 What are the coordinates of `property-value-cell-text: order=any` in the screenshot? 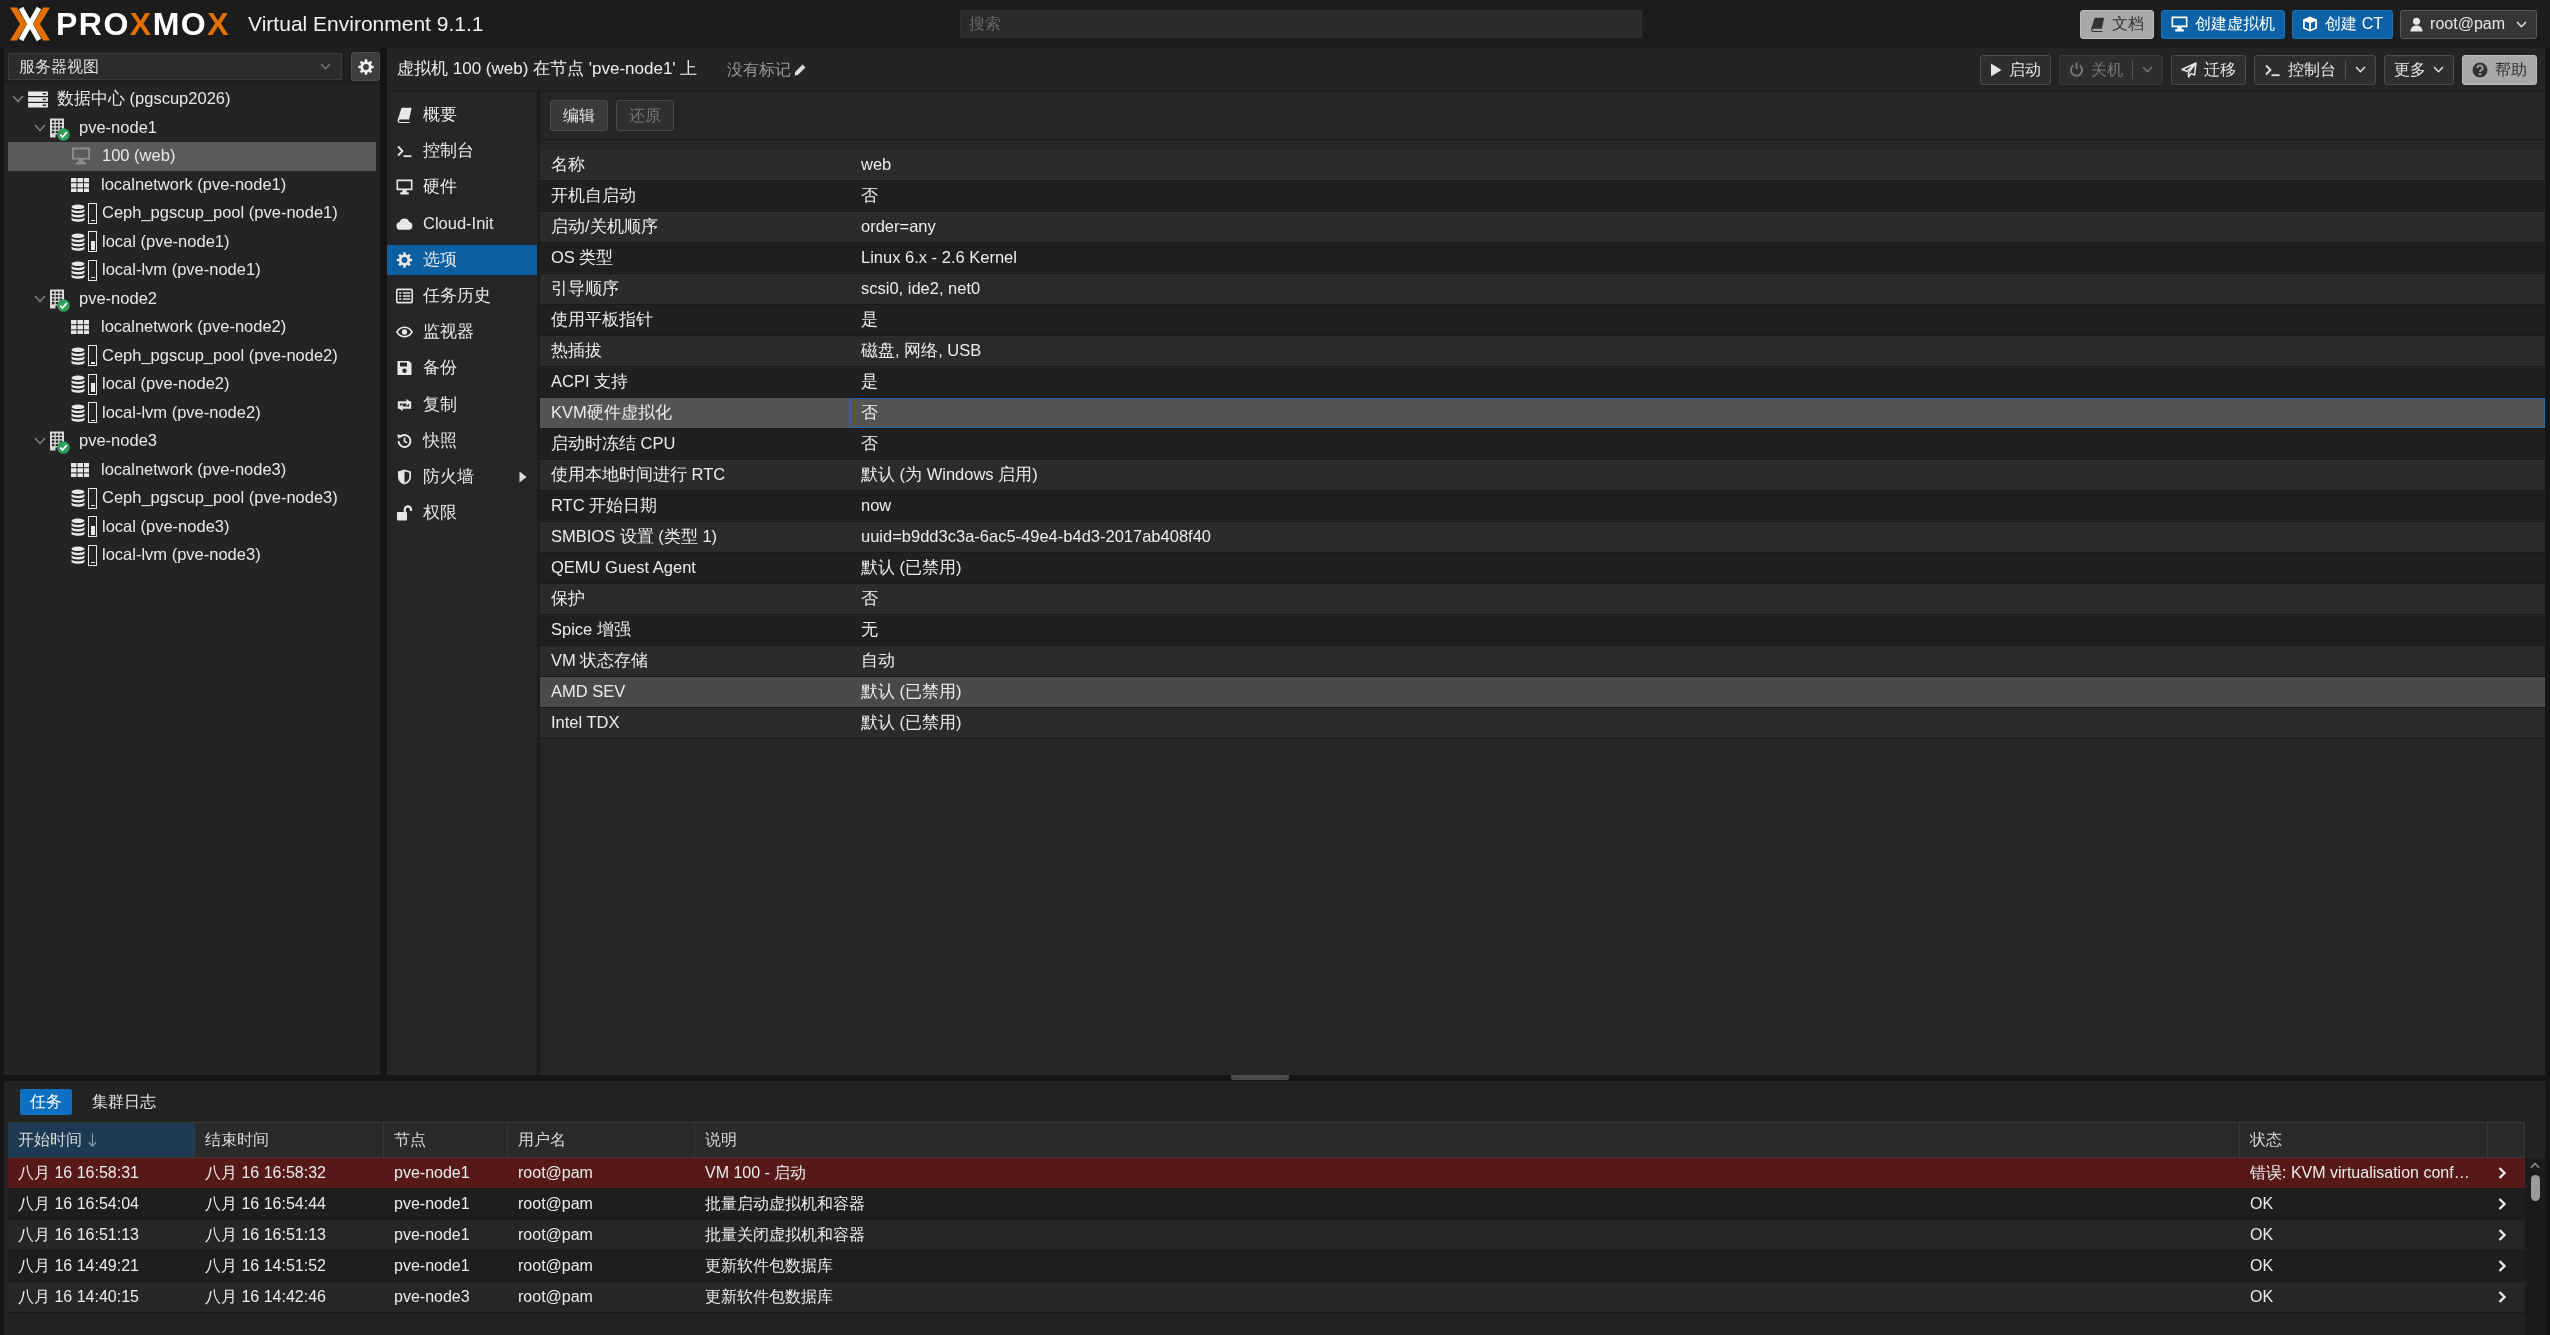 It's located at (898, 227).